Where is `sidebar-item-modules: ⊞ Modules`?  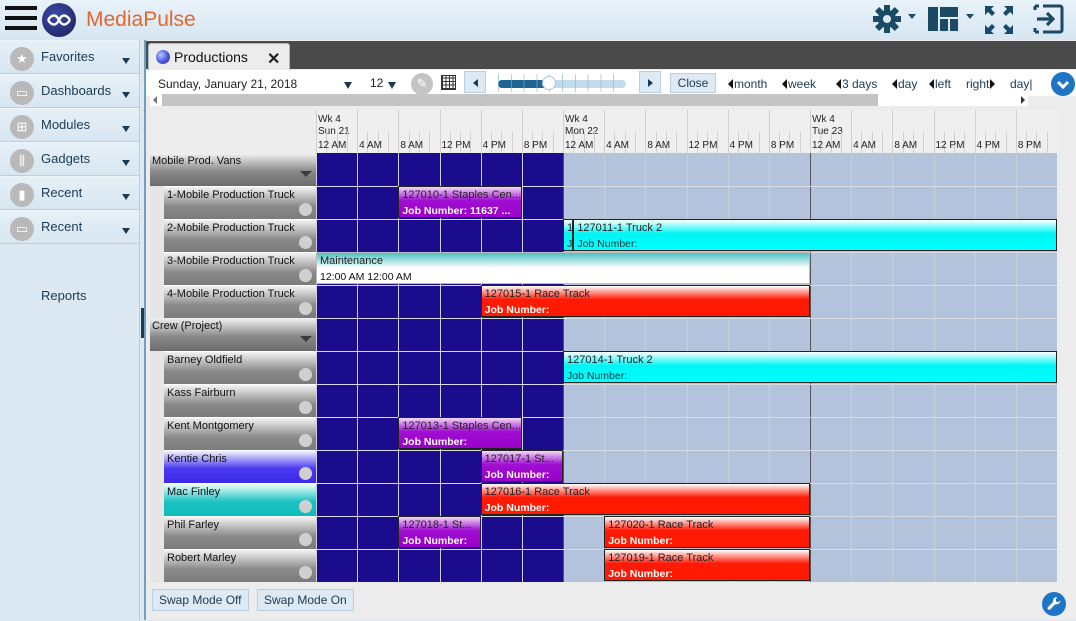
sidebar-item-modules: ⊞ Modules is located at coordinates (69, 125).